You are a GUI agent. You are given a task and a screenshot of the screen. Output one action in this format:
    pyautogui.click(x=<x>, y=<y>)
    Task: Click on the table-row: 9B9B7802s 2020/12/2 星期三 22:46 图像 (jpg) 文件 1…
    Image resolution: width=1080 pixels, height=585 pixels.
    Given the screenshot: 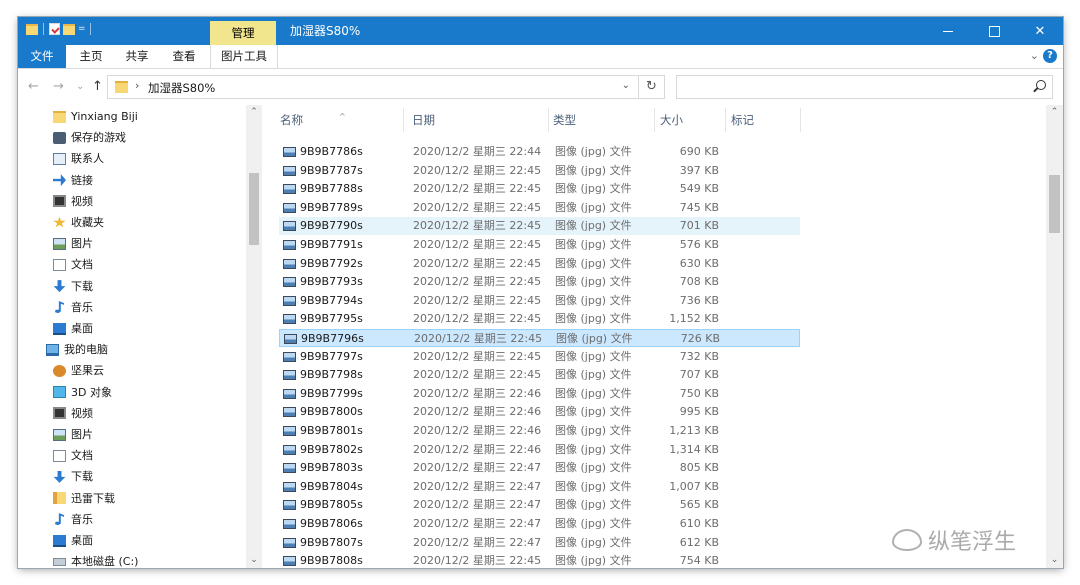 What is the action you would take?
    pyautogui.click(x=539, y=450)
    